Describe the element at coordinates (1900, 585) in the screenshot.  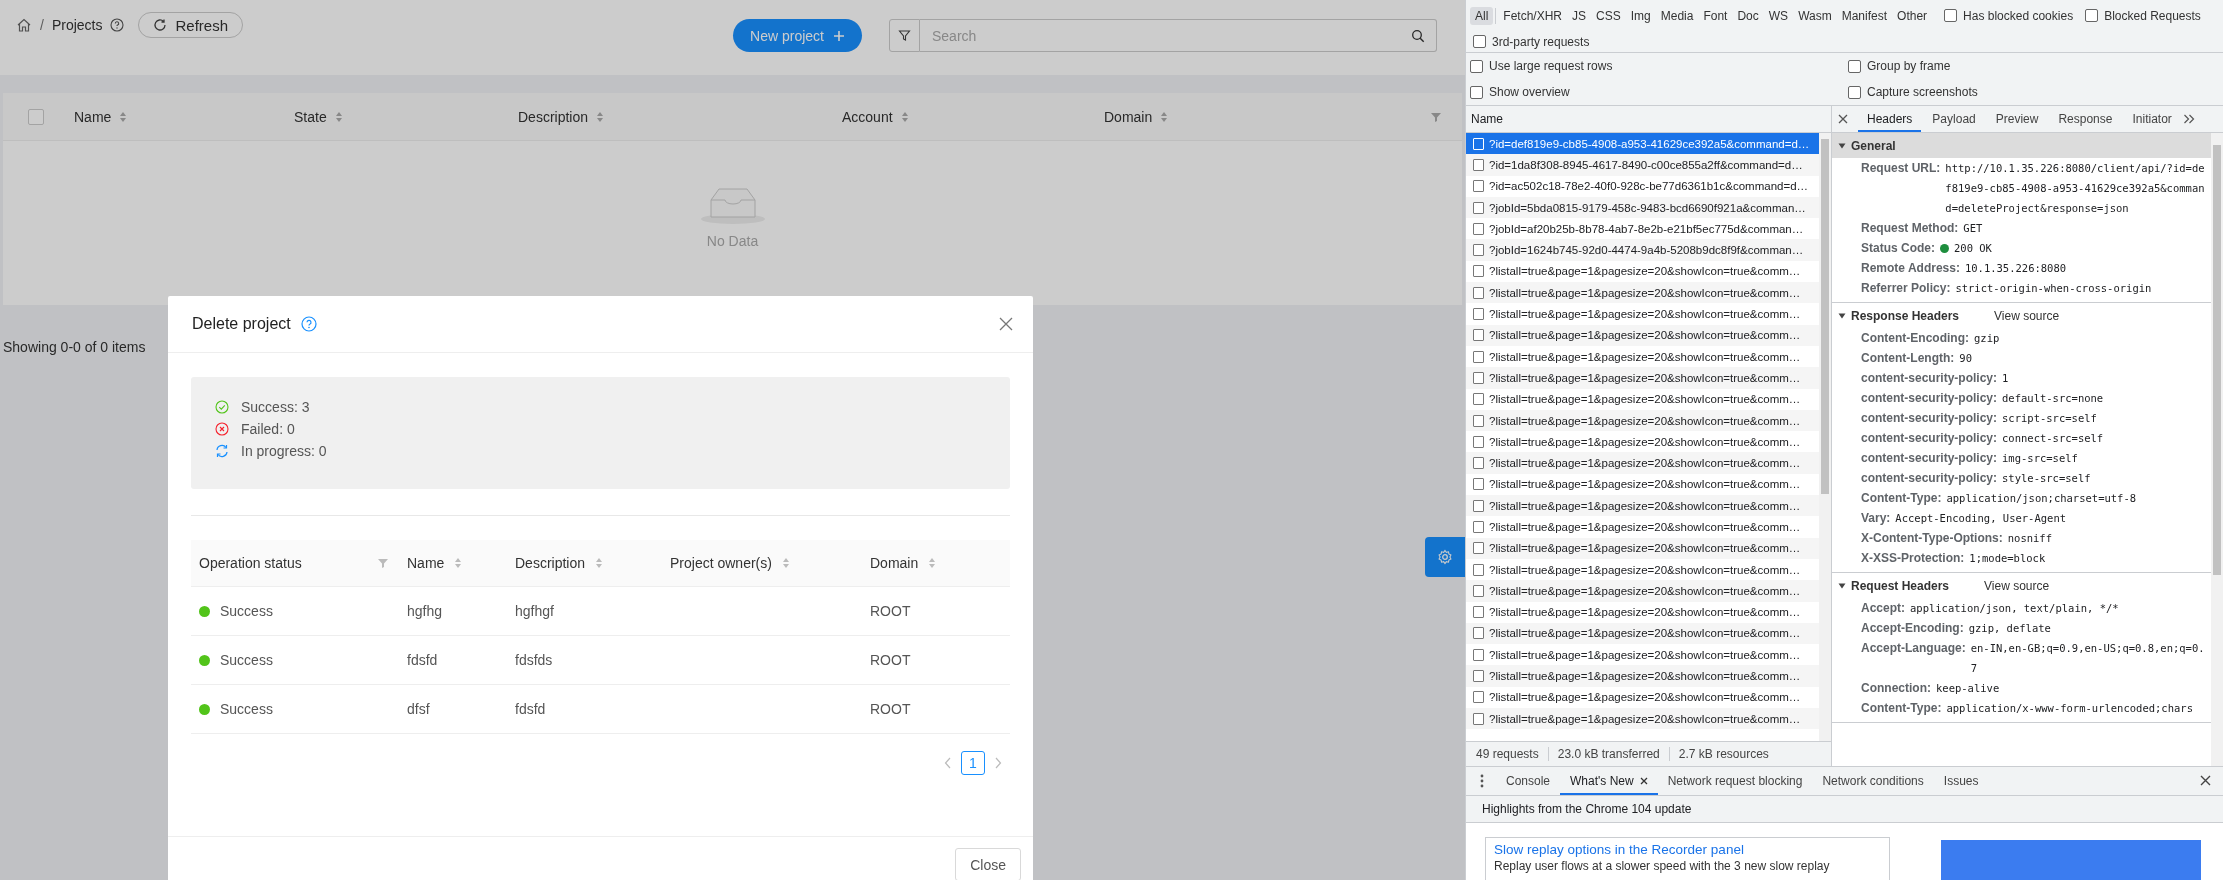
I see `section-title: Request Headers` at that location.